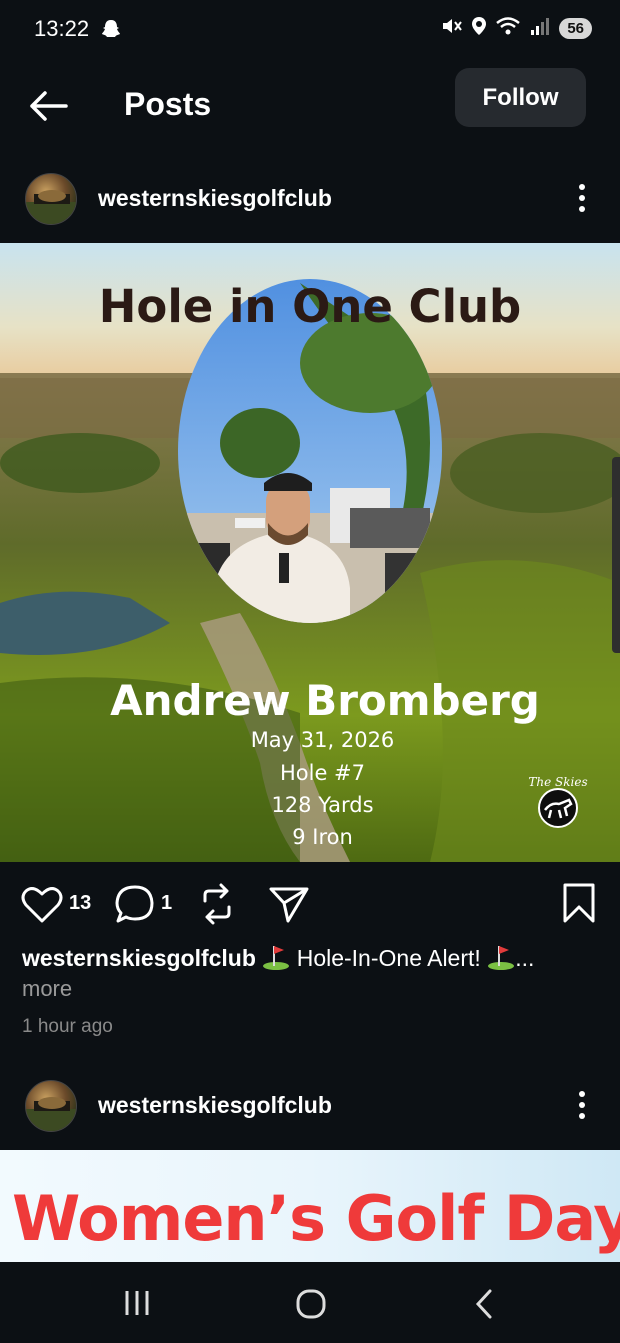  I want to click on wifi-icon, so click(508, 28).